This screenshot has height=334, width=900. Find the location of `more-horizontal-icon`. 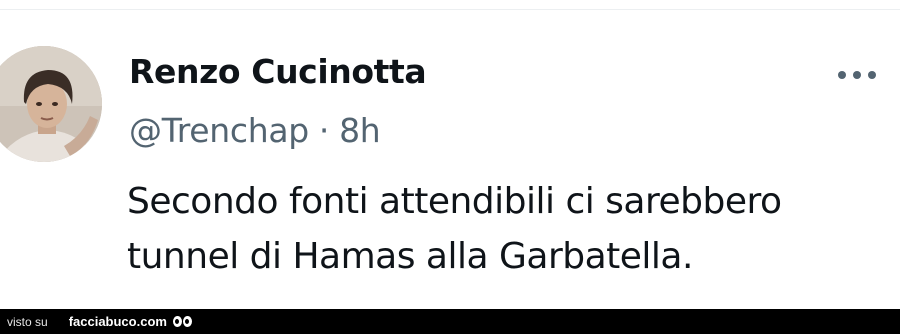

more-horizontal-icon is located at coordinates (860, 75).